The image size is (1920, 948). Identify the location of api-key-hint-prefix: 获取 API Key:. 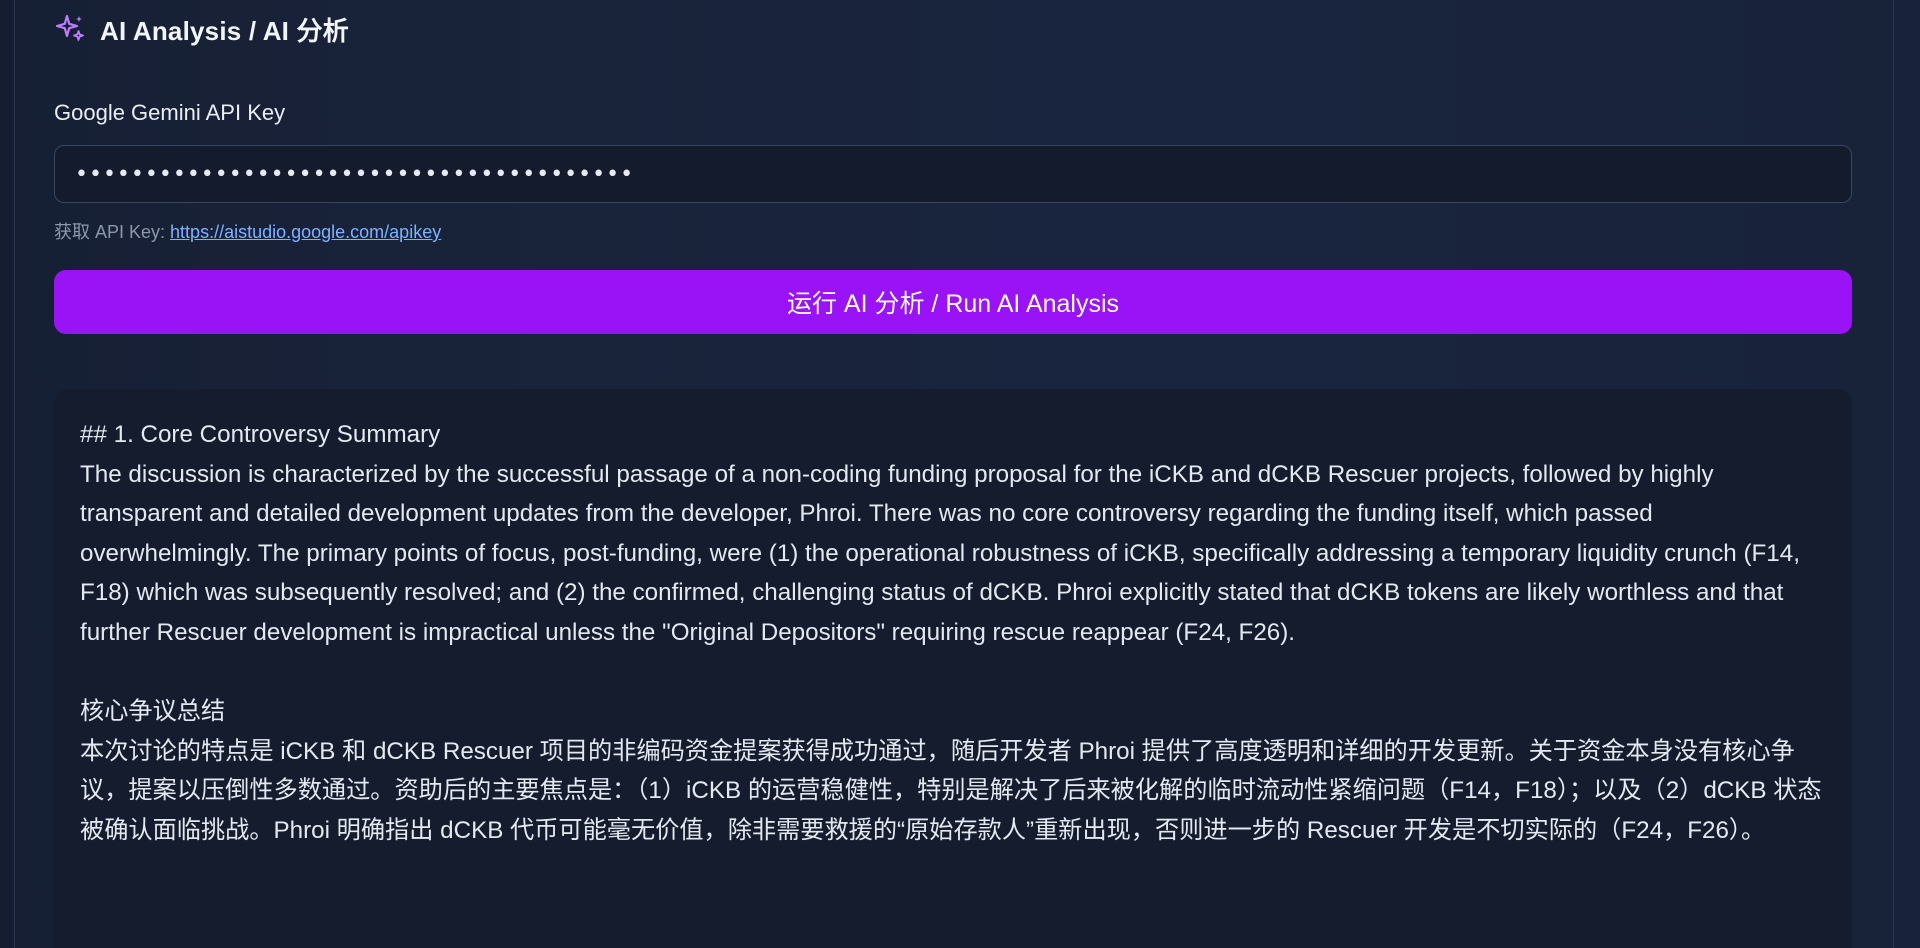
(110, 232).